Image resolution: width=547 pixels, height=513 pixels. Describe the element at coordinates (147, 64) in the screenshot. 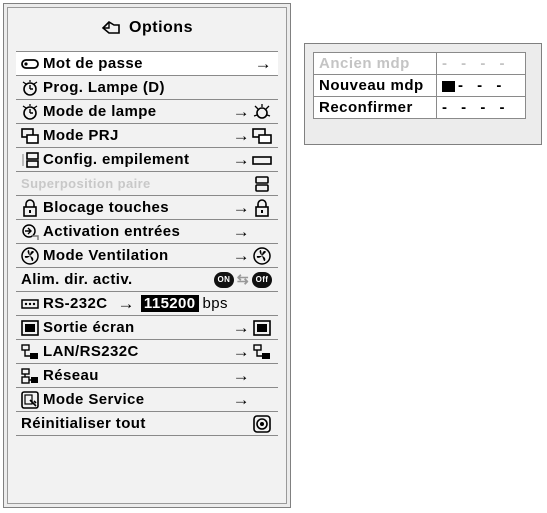

I see `menu-item-mot-de-passe: Mot de passe →` at that location.